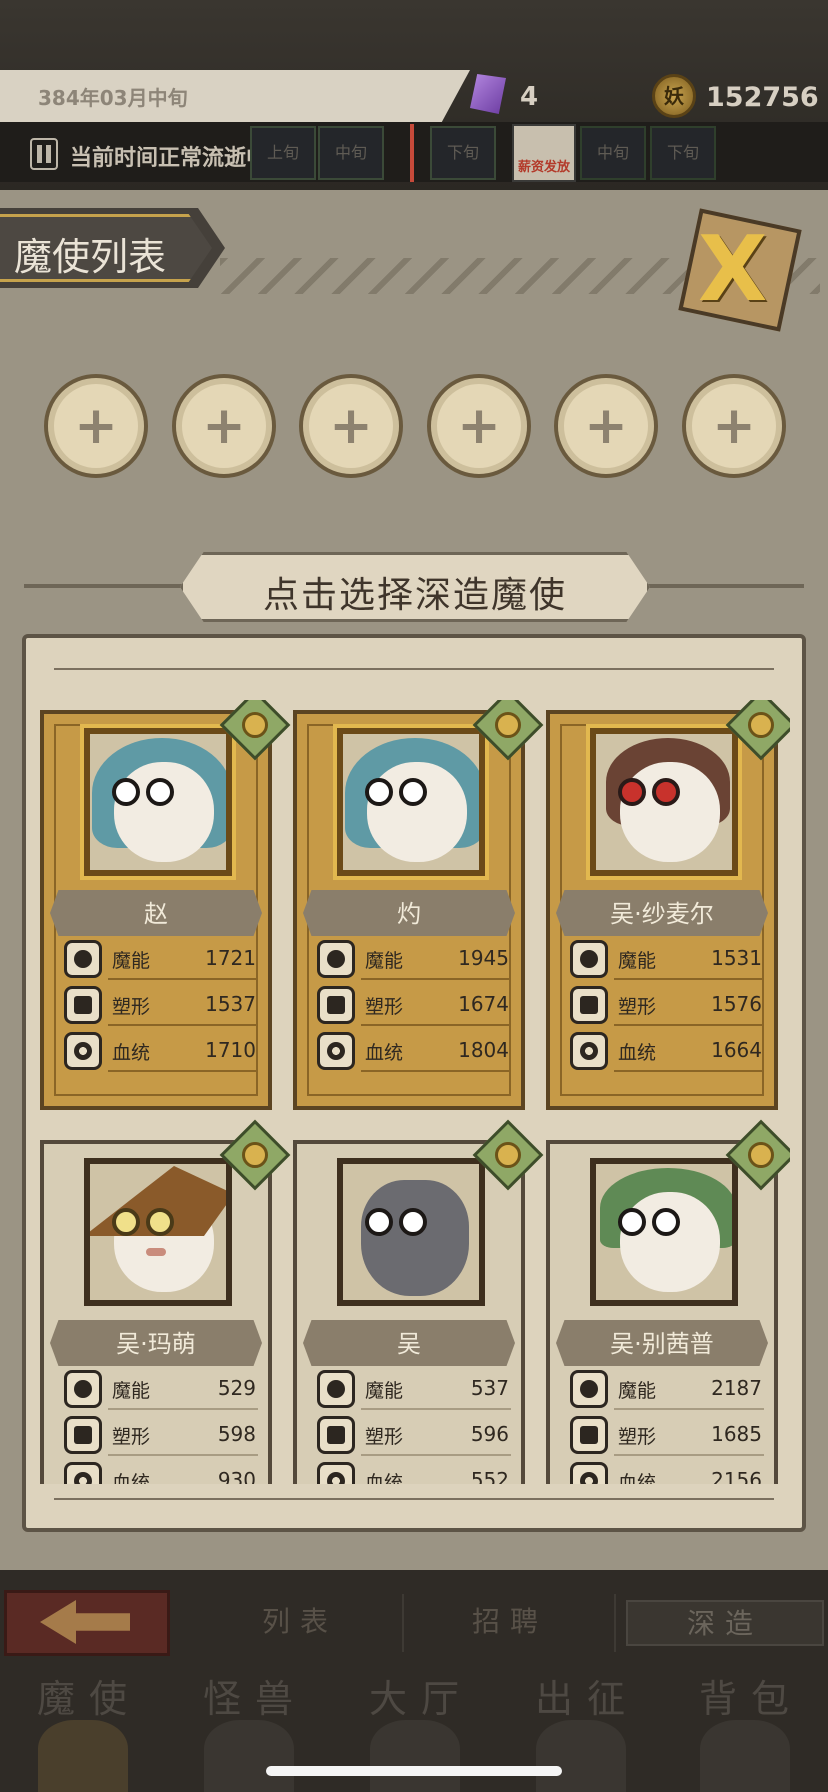 Image resolution: width=828 pixels, height=1792 pixels. Describe the element at coordinates (762, 97) in the screenshot. I see `coin-count: 152756` at that location.